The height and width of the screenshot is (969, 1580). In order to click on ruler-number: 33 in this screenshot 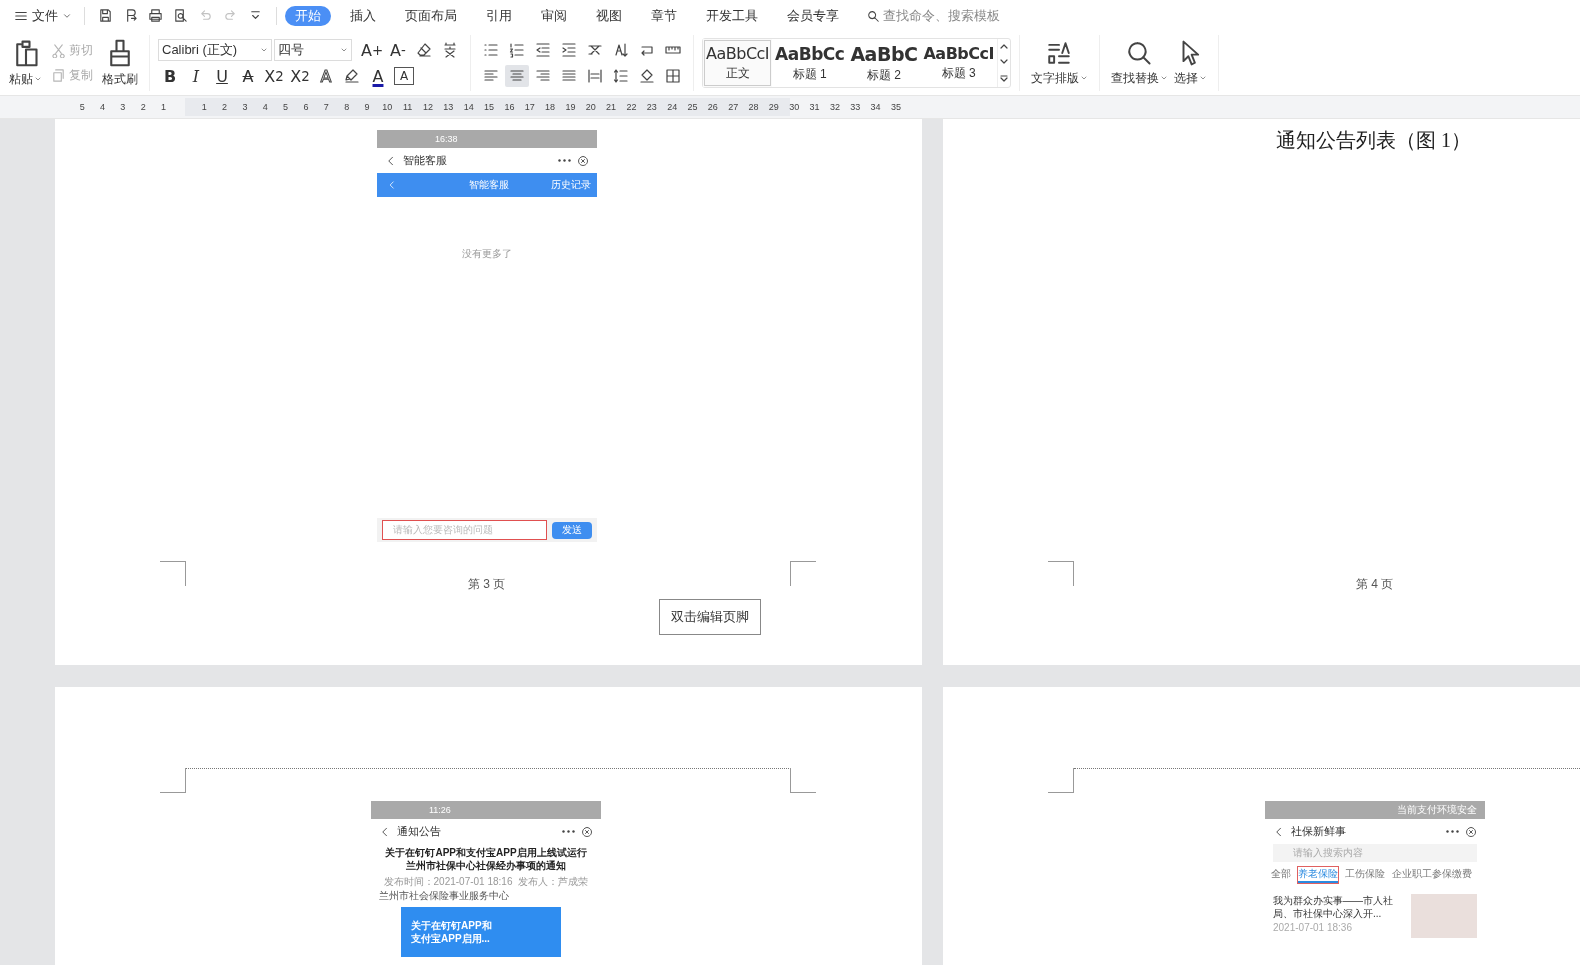, I will do `click(855, 107)`.